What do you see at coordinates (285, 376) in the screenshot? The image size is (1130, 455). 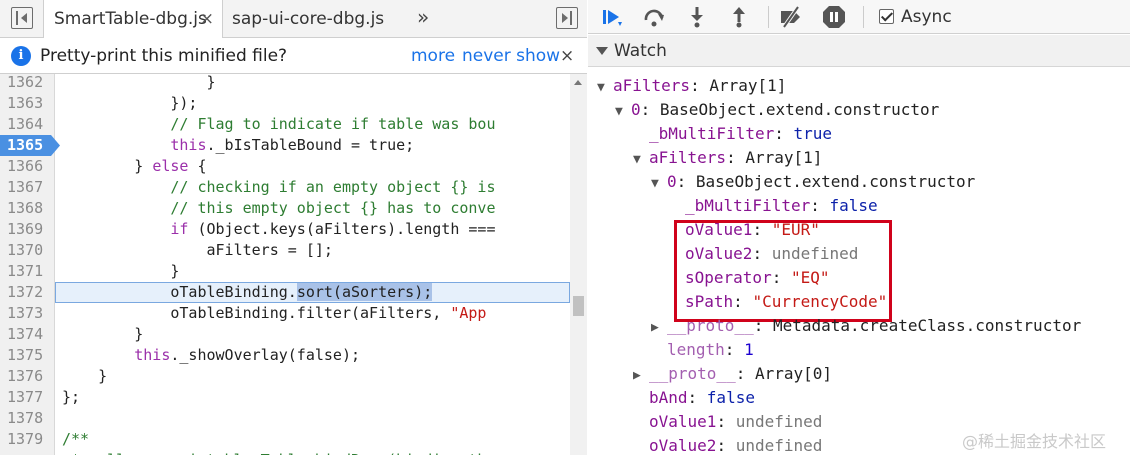 I see `code-line: 1376 }` at bounding box center [285, 376].